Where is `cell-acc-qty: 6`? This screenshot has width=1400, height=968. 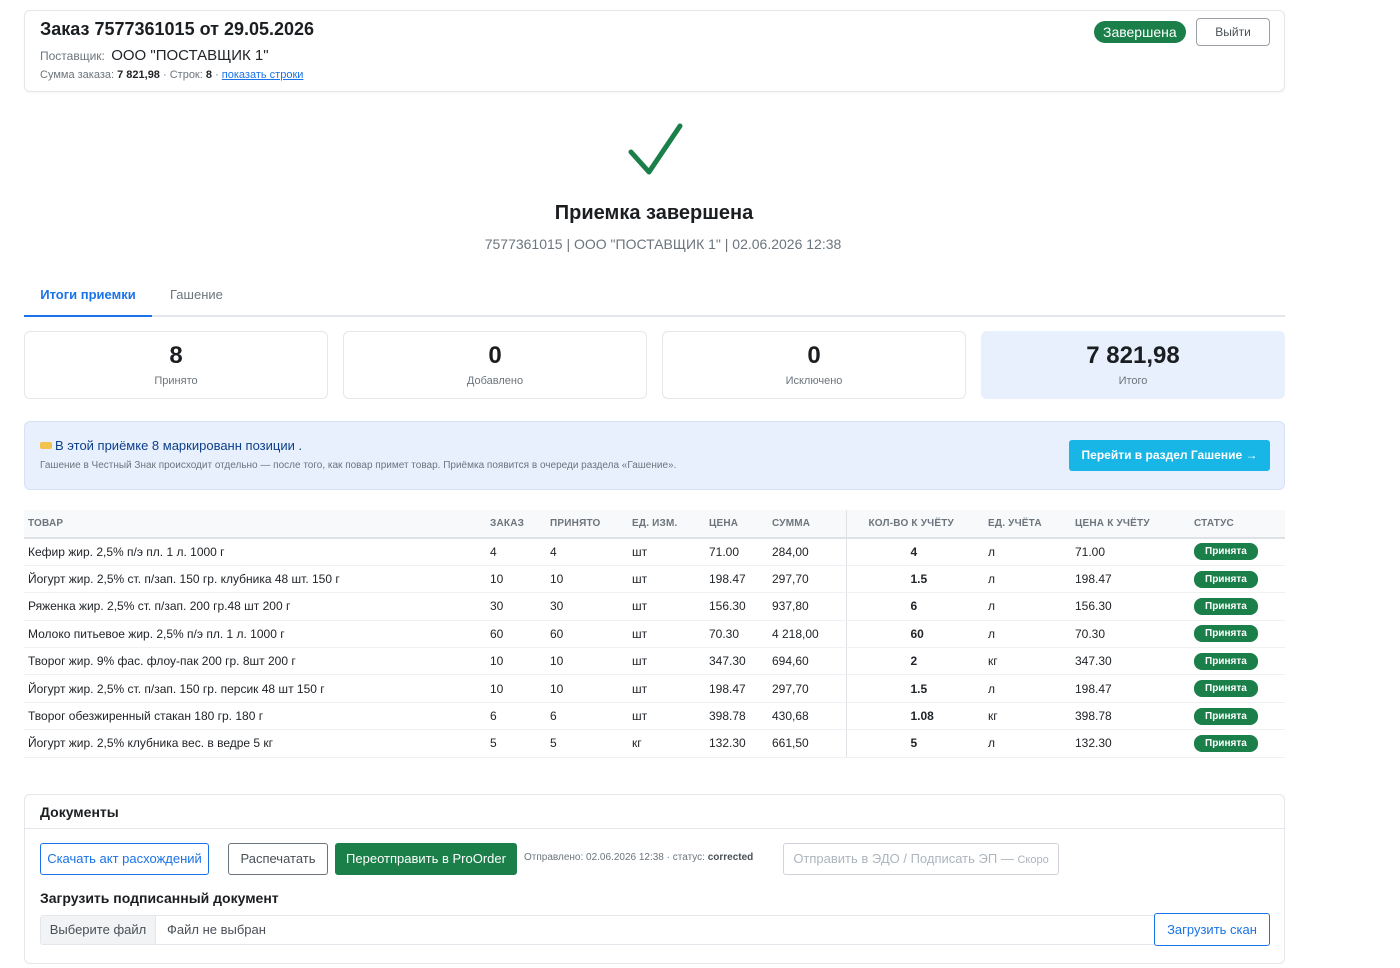
cell-acc-qty: 6 is located at coordinates (914, 606).